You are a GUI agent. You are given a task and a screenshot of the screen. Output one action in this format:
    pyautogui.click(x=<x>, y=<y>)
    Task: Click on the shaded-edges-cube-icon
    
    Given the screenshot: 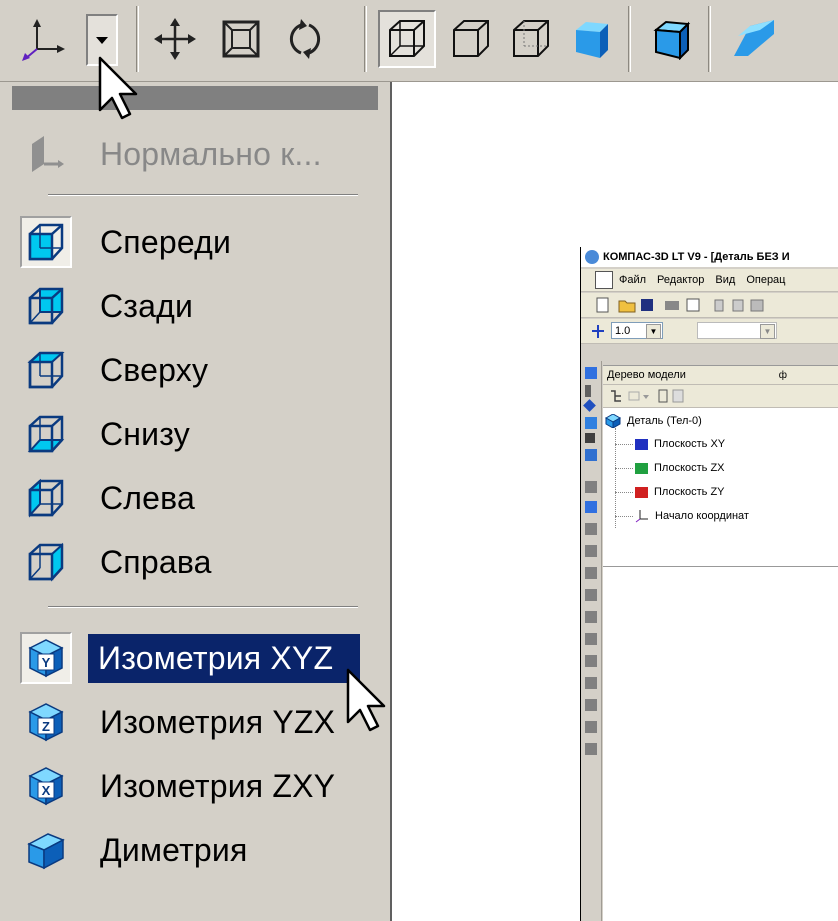 What is the action you would take?
    pyautogui.click(x=672, y=40)
    